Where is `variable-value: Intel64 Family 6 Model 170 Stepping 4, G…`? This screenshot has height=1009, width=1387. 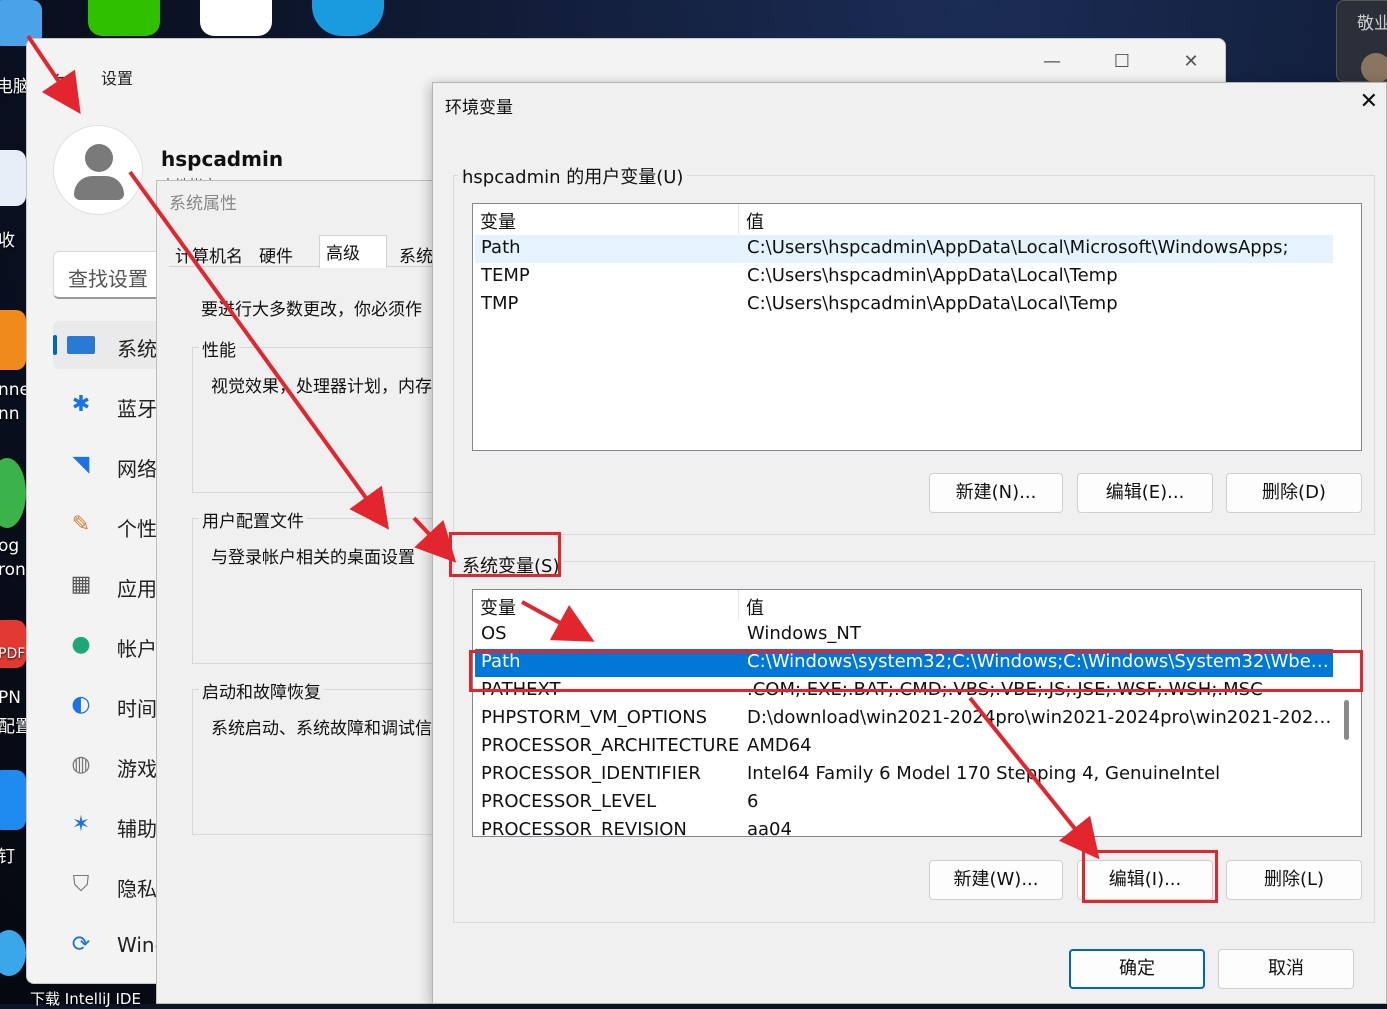 variable-value: Intel64 Family 6 Model 170 Stepping 4, G… is located at coordinates (984, 773).